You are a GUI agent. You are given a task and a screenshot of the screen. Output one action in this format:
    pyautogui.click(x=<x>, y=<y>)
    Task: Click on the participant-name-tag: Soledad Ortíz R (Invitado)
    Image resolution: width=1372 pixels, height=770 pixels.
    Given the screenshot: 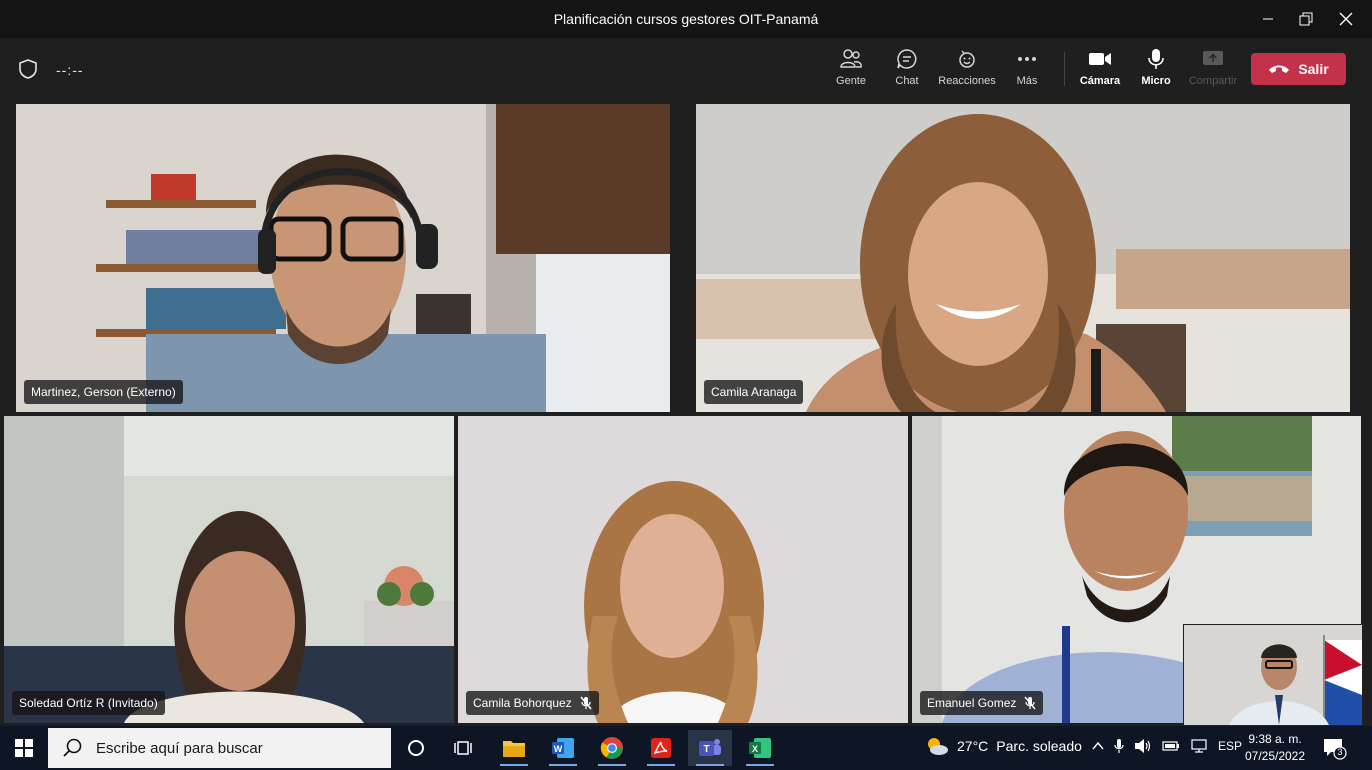 What is the action you would take?
    pyautogui.click(x=88, y=703)
    